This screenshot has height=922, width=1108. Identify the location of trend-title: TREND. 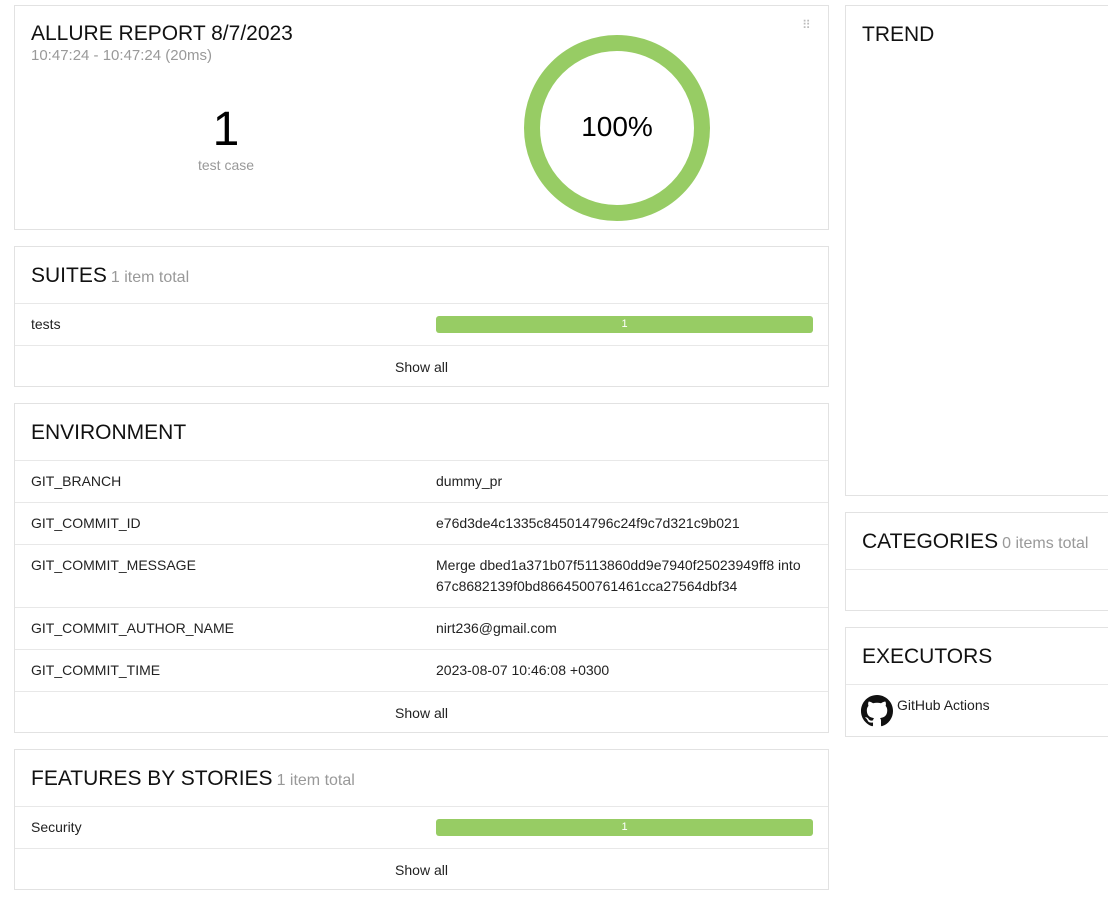
(898, 34).